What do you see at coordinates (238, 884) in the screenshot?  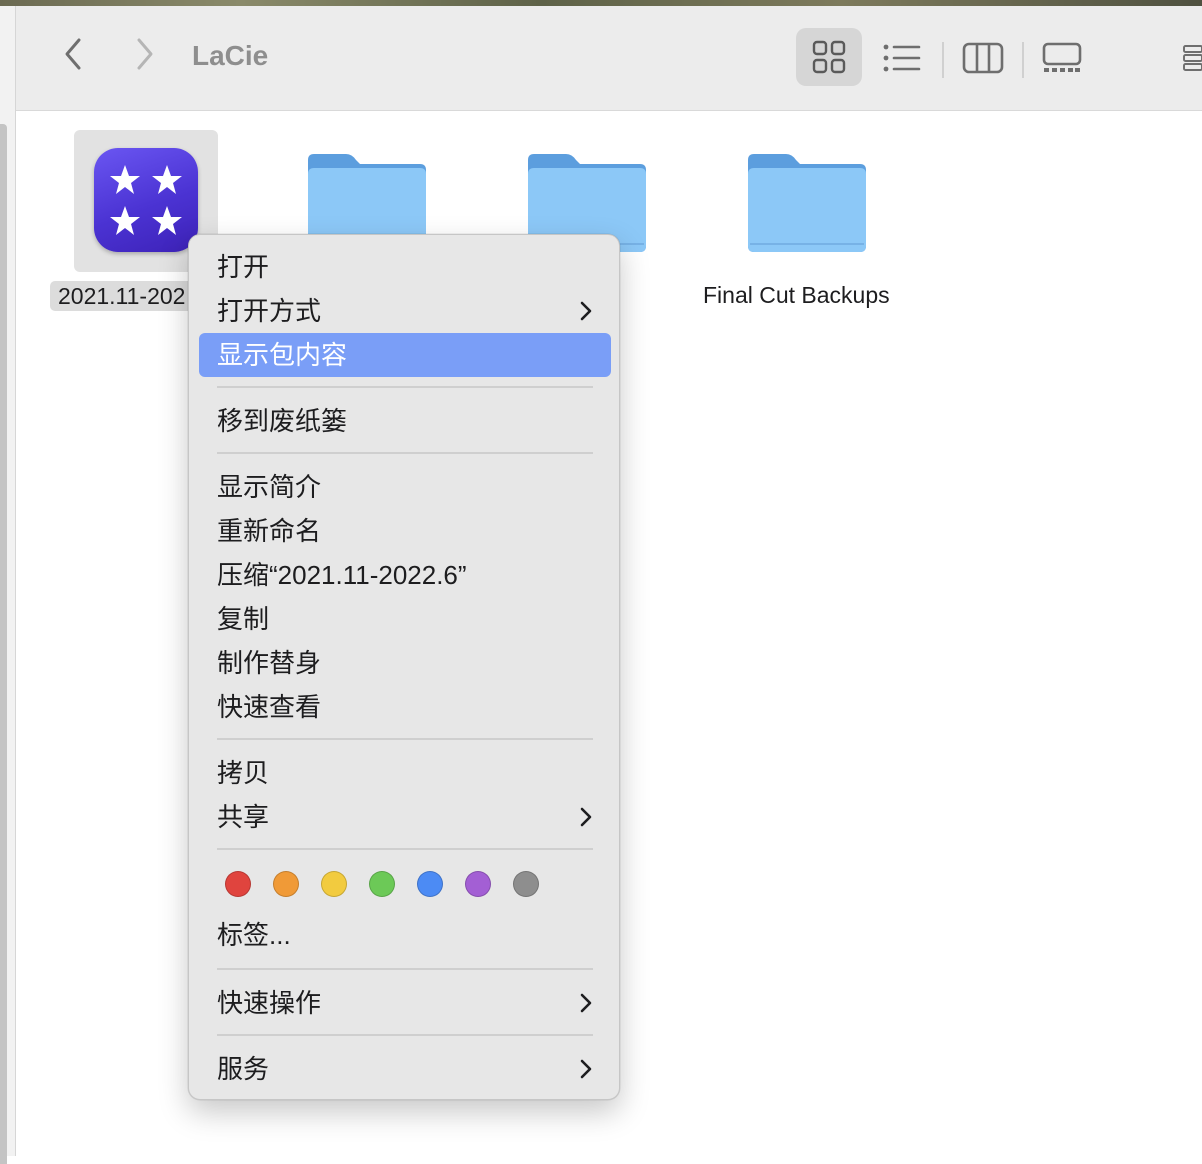 I see `tag-red` at bounding box center [238, 884].